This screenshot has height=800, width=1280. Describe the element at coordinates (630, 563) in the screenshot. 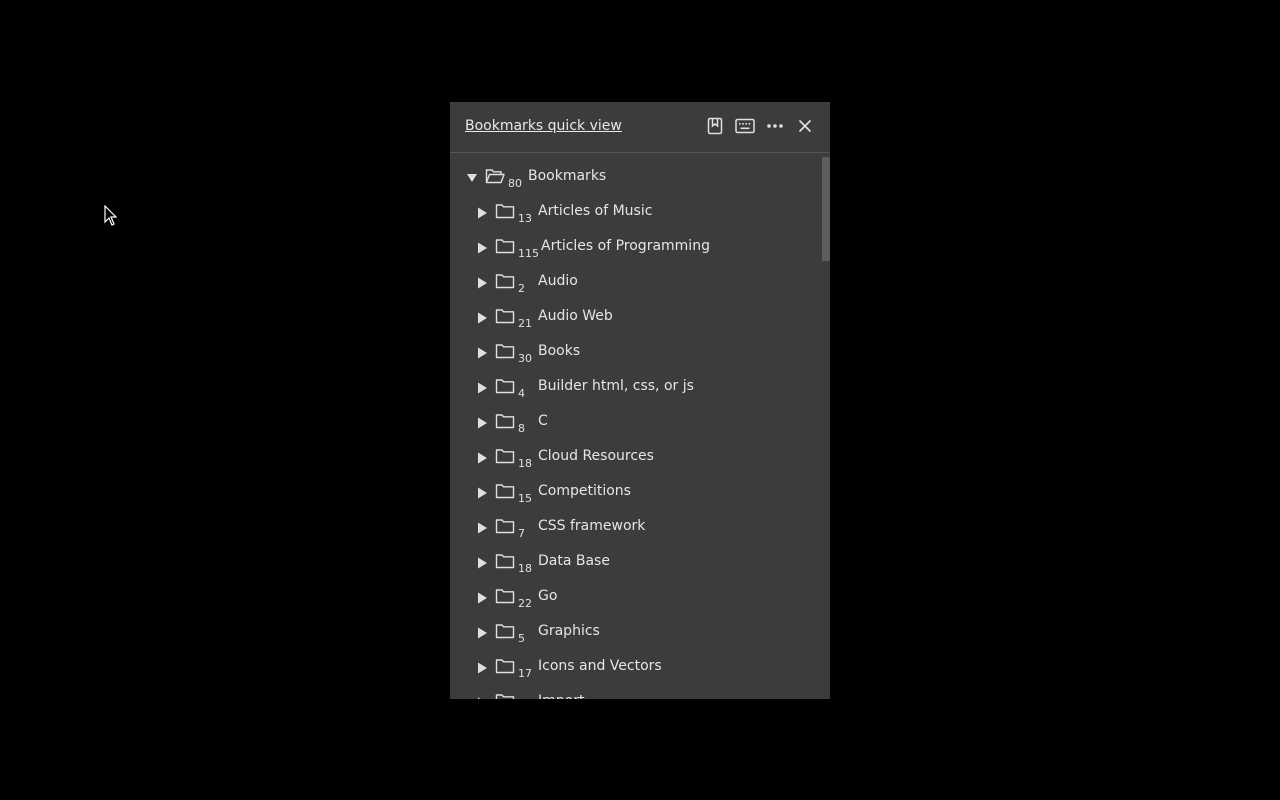

I see `tree-folder-row: 18 Data Base` at that location.